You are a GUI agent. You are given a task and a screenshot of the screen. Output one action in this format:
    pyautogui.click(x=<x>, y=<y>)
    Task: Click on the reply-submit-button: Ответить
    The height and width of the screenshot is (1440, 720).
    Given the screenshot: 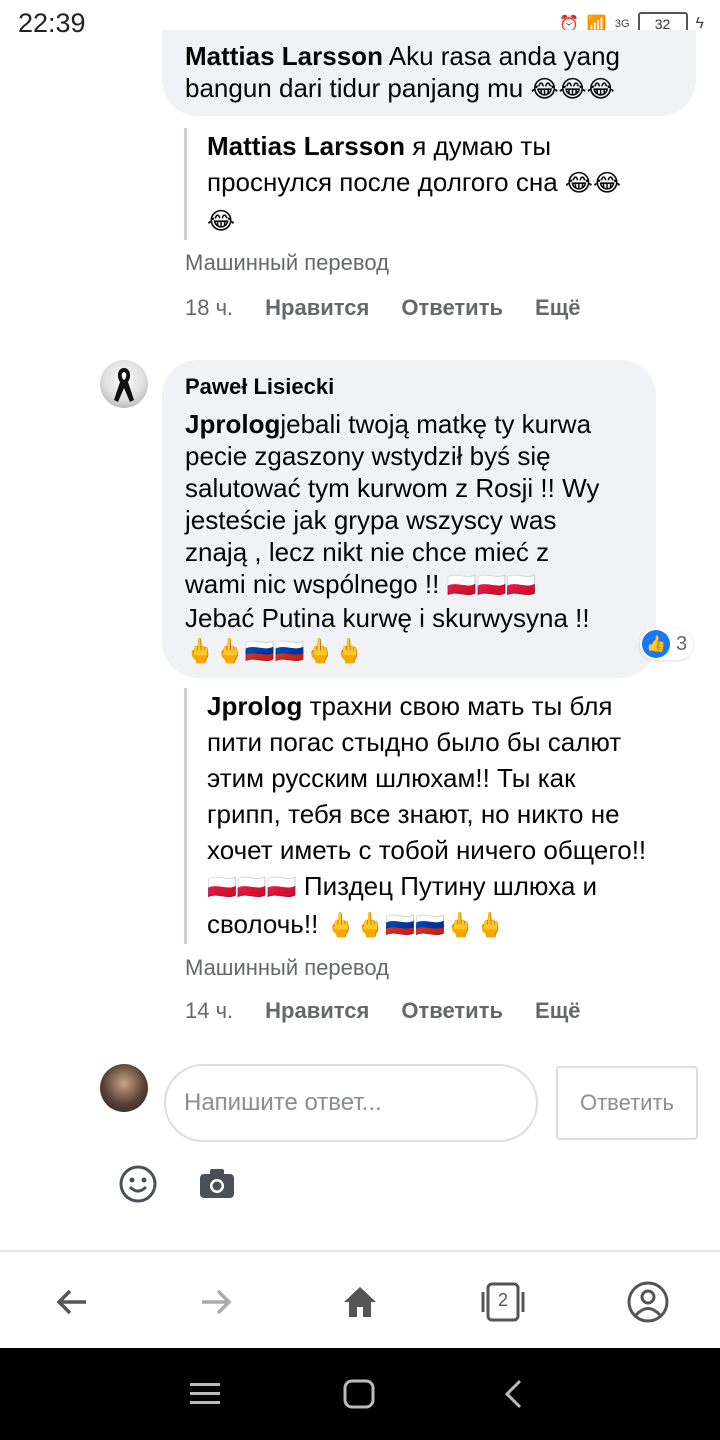 What is the action you would take?
    pyautogui.click(x=627, y=1103)
    